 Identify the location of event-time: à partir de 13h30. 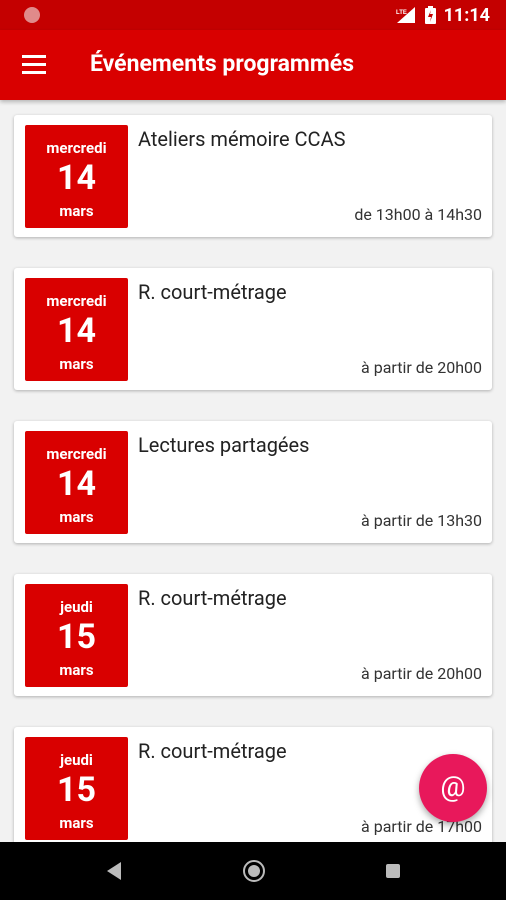
(421, 520).